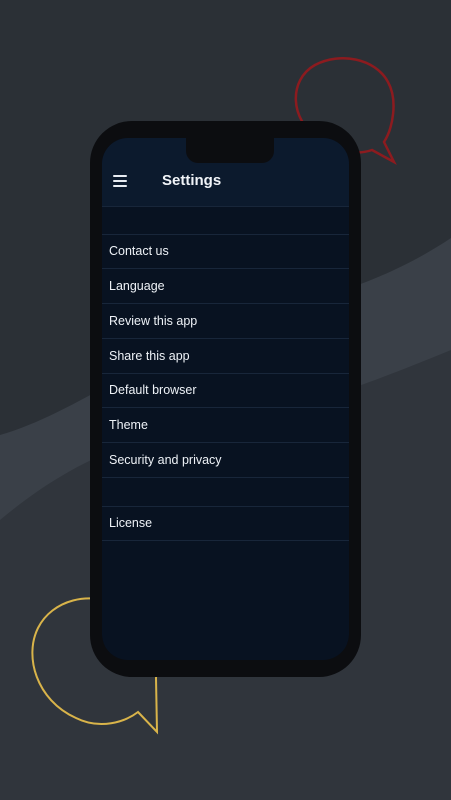  I want to click on settings-item-label: Share this app, so click(149, 356).